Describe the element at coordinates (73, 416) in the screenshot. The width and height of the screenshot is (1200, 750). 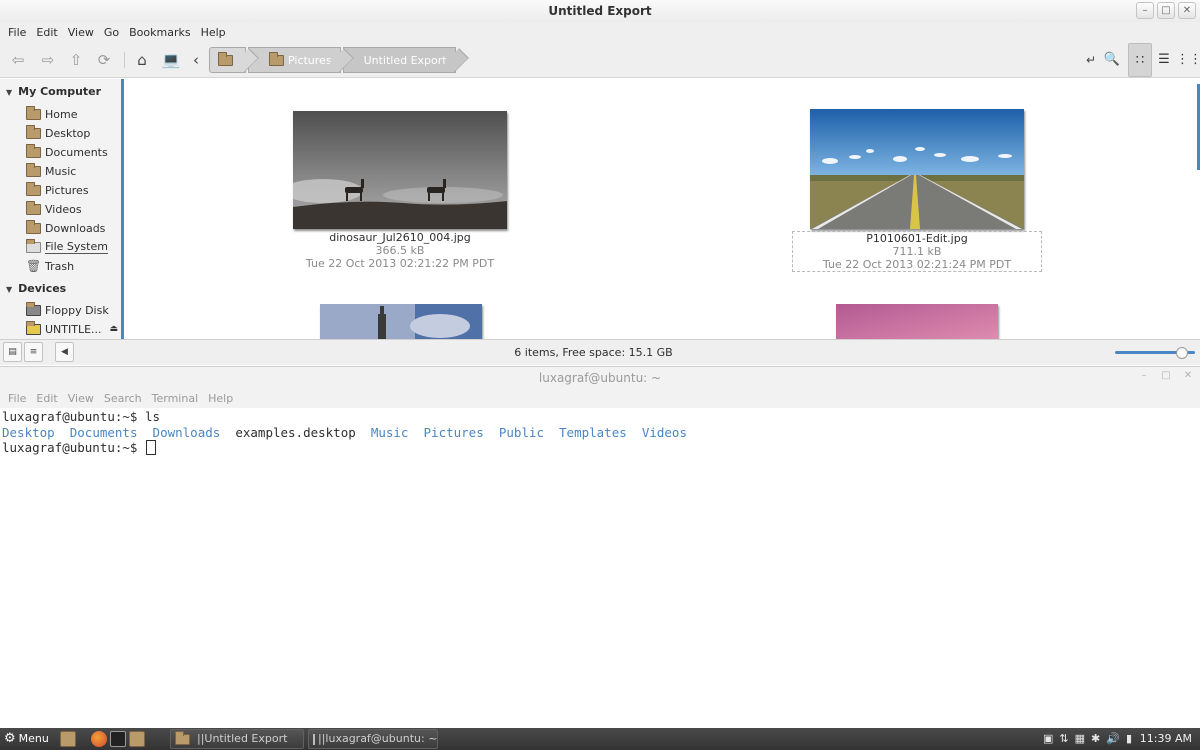
I see `prompt: luxagraf@ubuntu:~$` at that location.